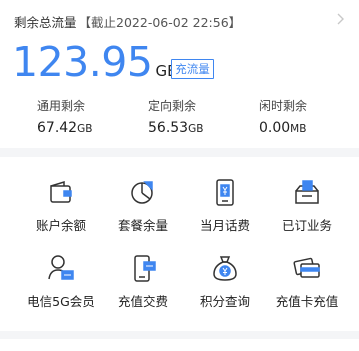 The width and height of the screenshot is (359, 351). Describe the element at coordinates (176, 128) in the screenshot. I see `stat-value: 56.53GB` at that location.